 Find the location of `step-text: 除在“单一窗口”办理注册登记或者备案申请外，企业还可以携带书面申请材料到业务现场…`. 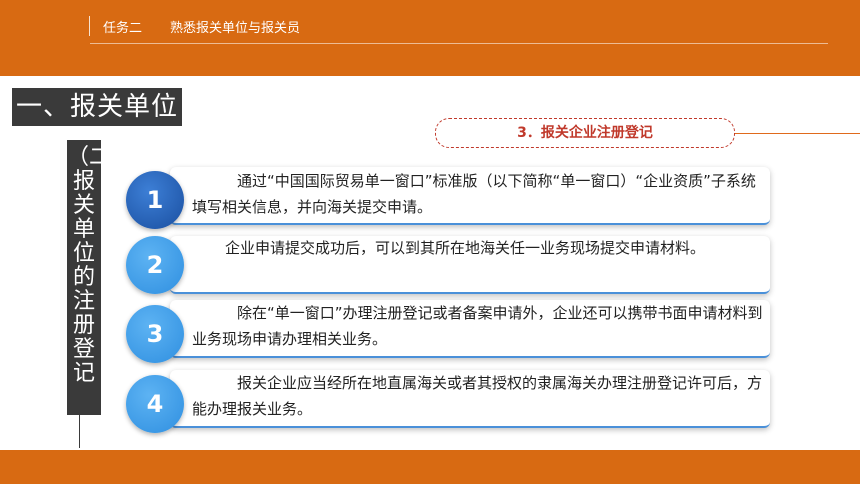

step-text: 除在“单一窗口”办理注册登记或者备案申请外，企业还可以携带书面申请材料到业务现场… is located at coordinates (477, 326).